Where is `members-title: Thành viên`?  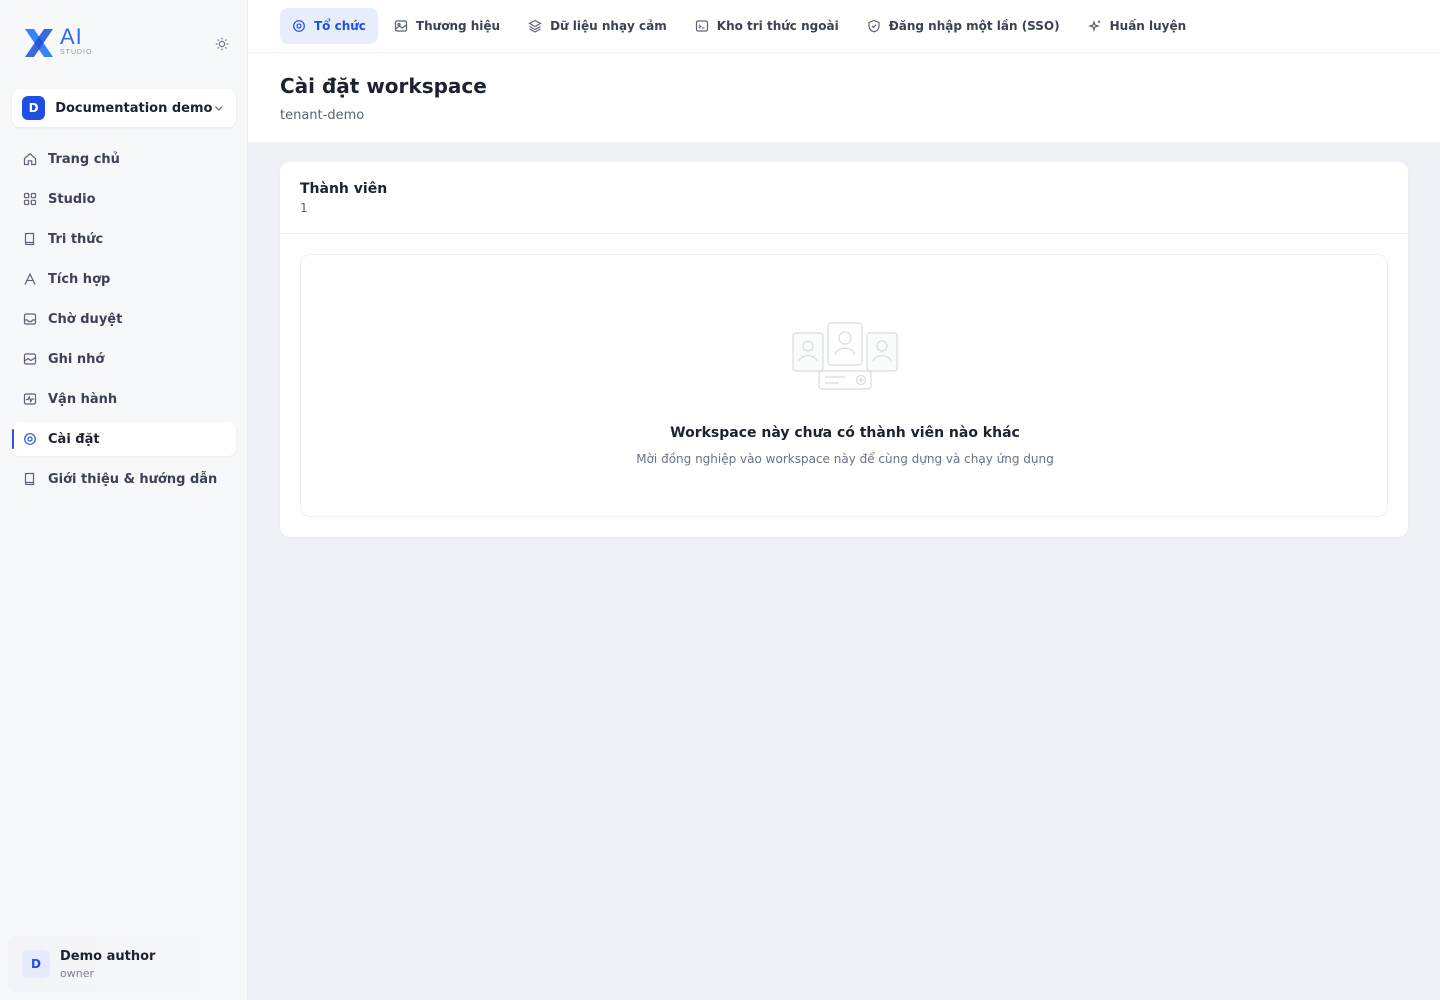 members-title: Thành viên is located at coordinates (344, 189).